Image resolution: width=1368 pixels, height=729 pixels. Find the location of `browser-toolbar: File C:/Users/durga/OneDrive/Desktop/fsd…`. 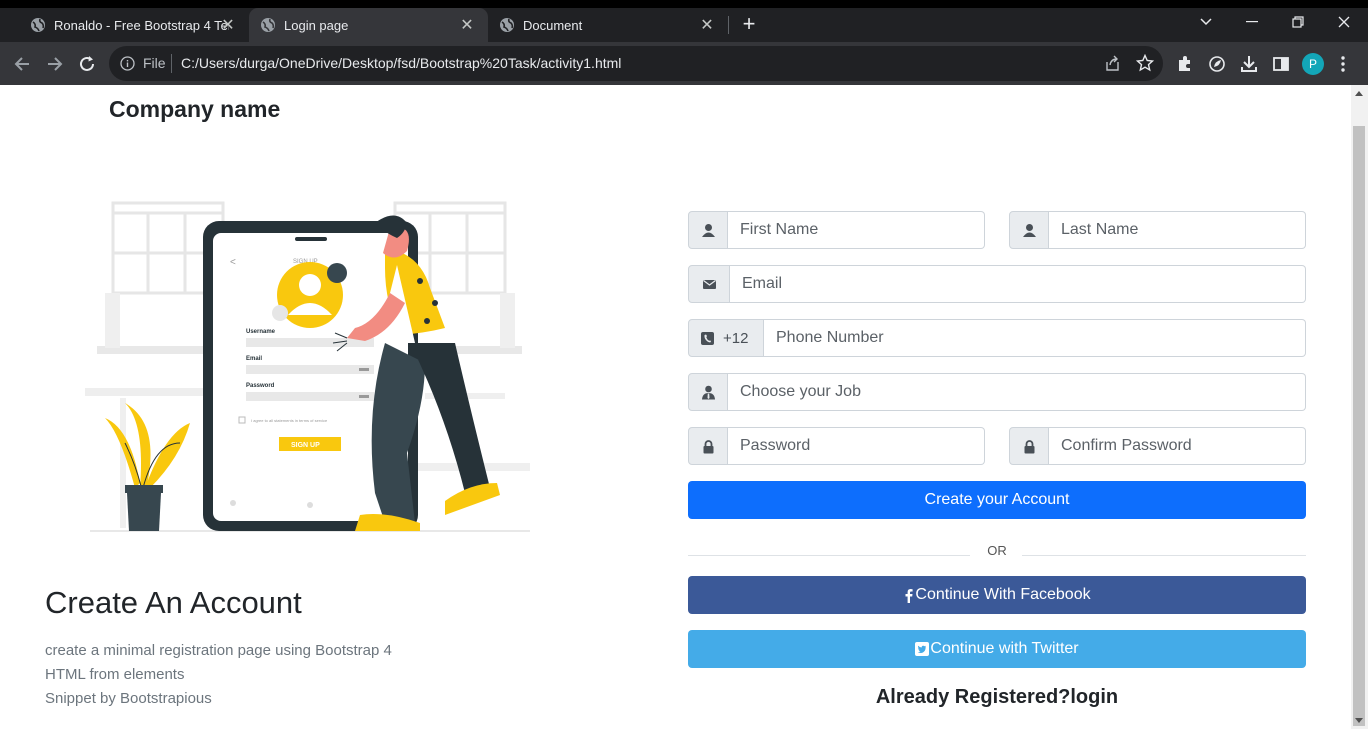

browser-toolbar: File C:/Users/durga/OneDrive/Desktop/fsd… is located at coordinates (684, 63).